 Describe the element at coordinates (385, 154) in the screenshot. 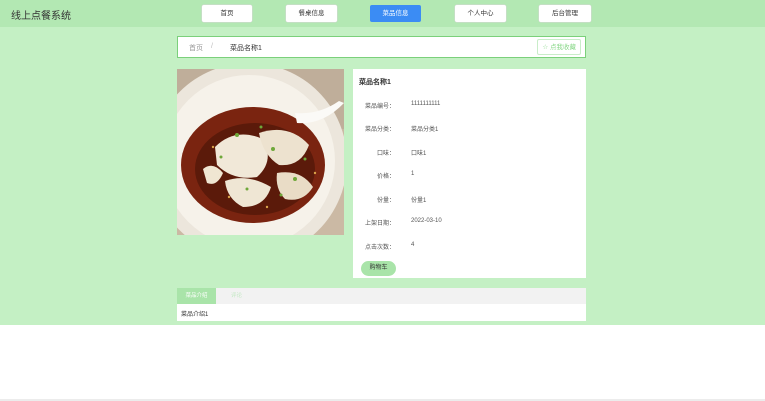

I see `dish-flavor-label: 口味：` at that location.